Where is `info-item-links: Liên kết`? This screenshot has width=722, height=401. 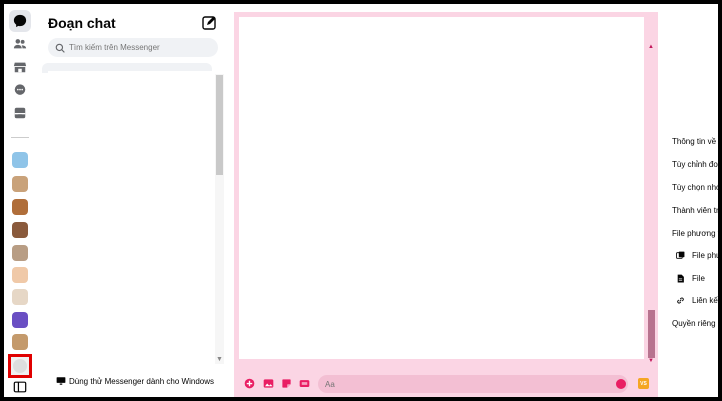 info-item-links: Liên kết is located at coordinates (697, 300).